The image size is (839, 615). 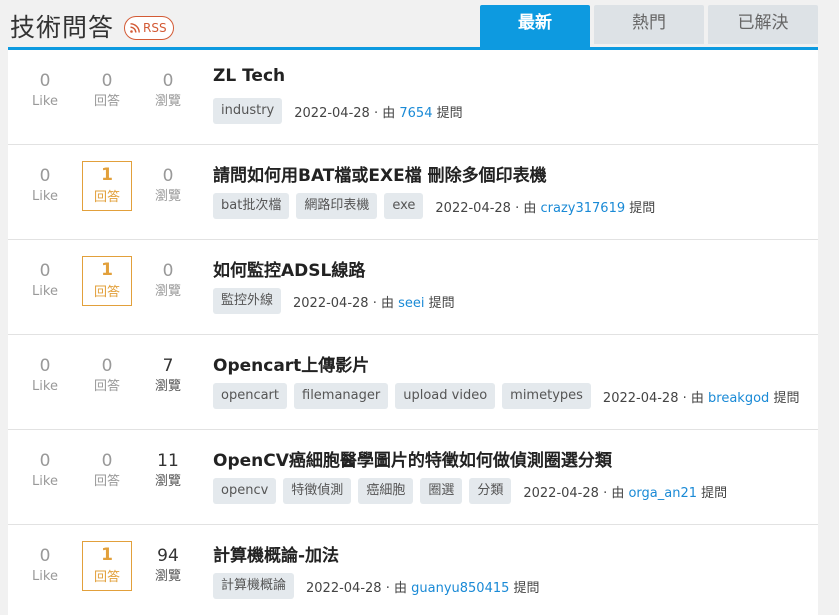 I want to click on tab-latest: 最新, so click(x=535, y=26).